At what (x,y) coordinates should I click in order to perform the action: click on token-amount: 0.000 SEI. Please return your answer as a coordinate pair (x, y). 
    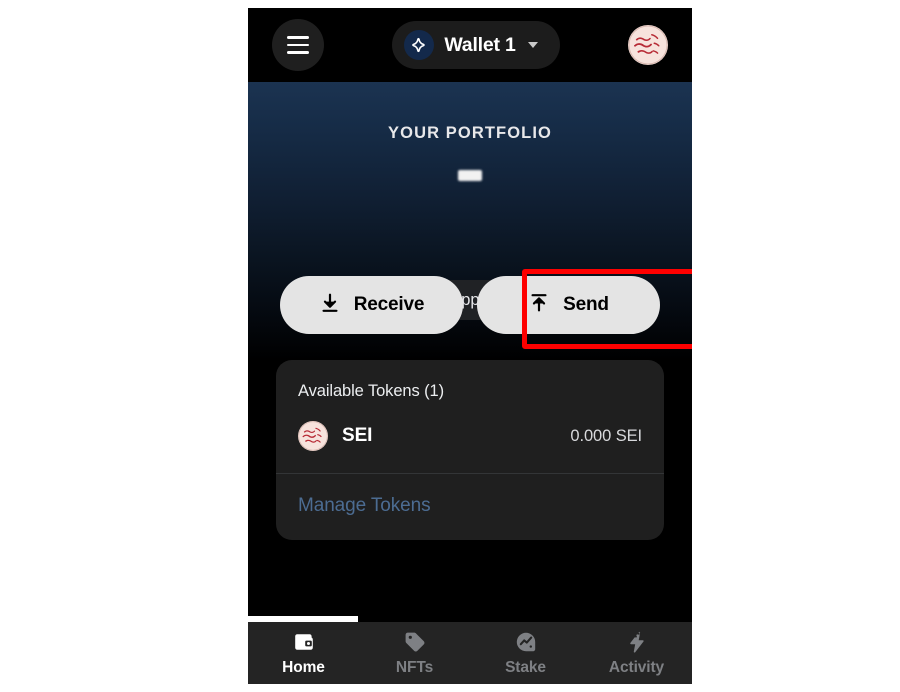
    Looking at the image, I should click on (606, 435).